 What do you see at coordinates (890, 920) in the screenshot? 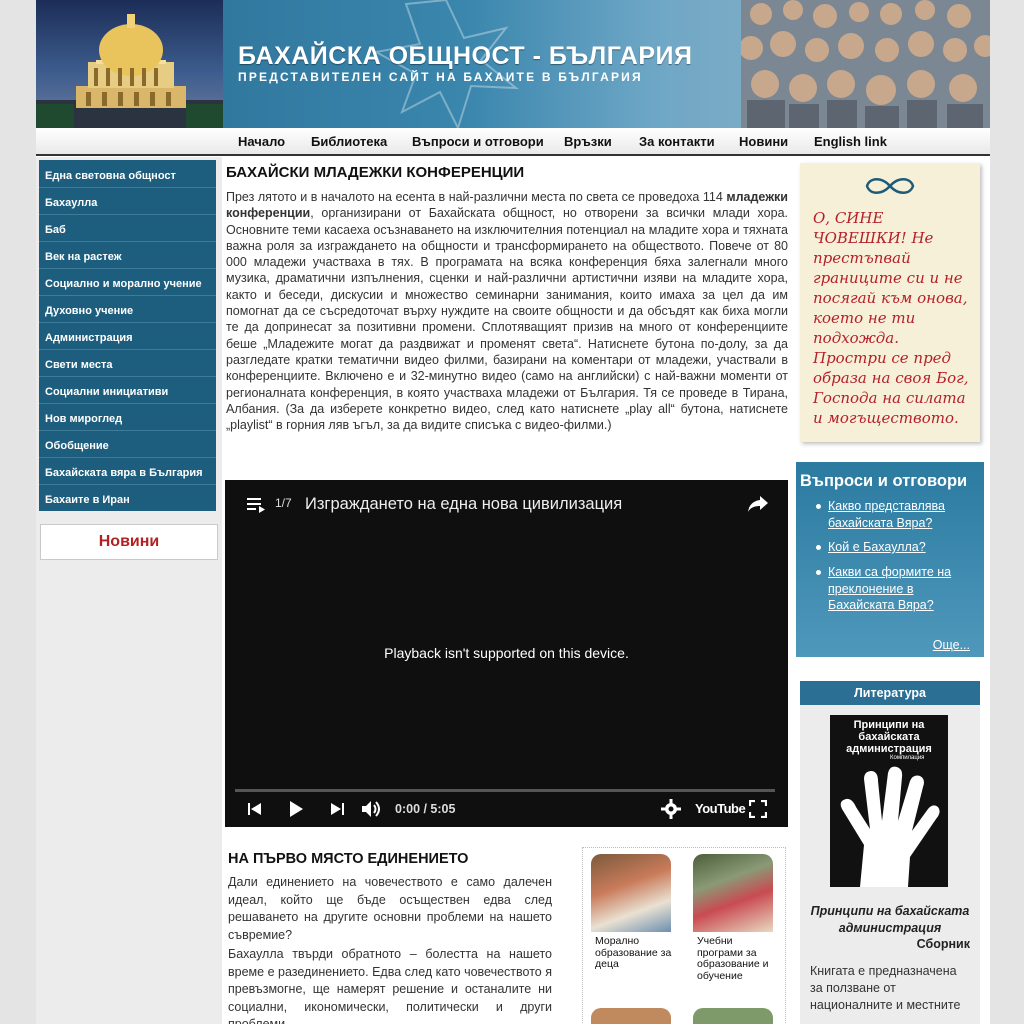
I see `book-title: Принципи на бахайската администрация` at bounding box center [890, 920].